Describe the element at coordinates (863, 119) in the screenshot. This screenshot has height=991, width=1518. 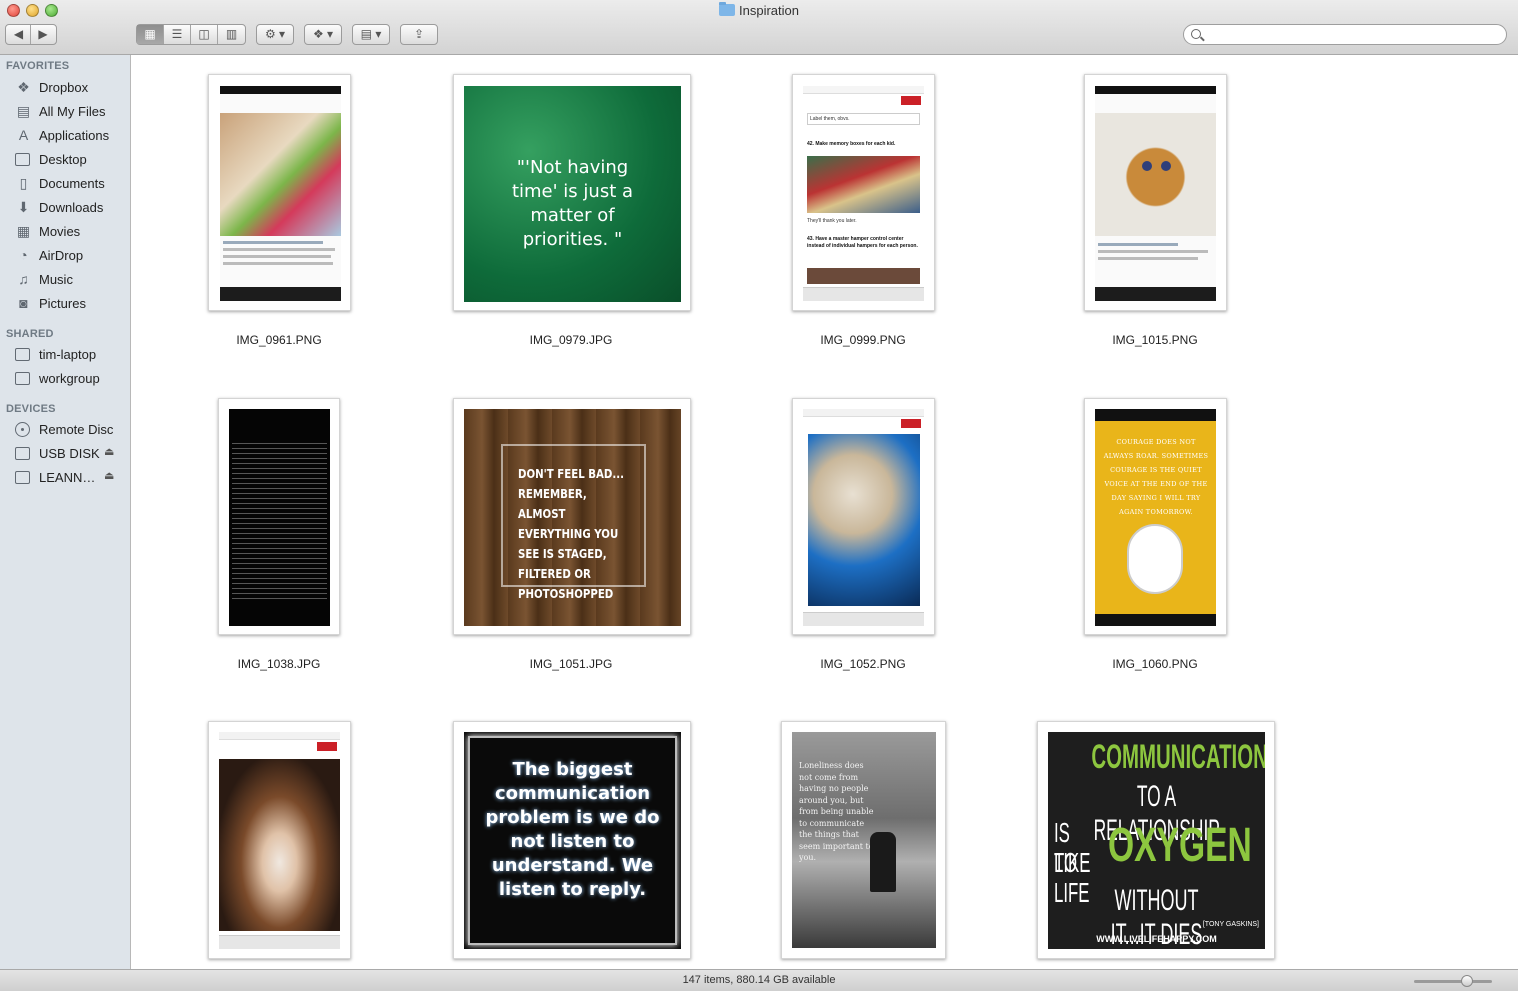
I see `caption-box: Label them, obvs.` at that location.